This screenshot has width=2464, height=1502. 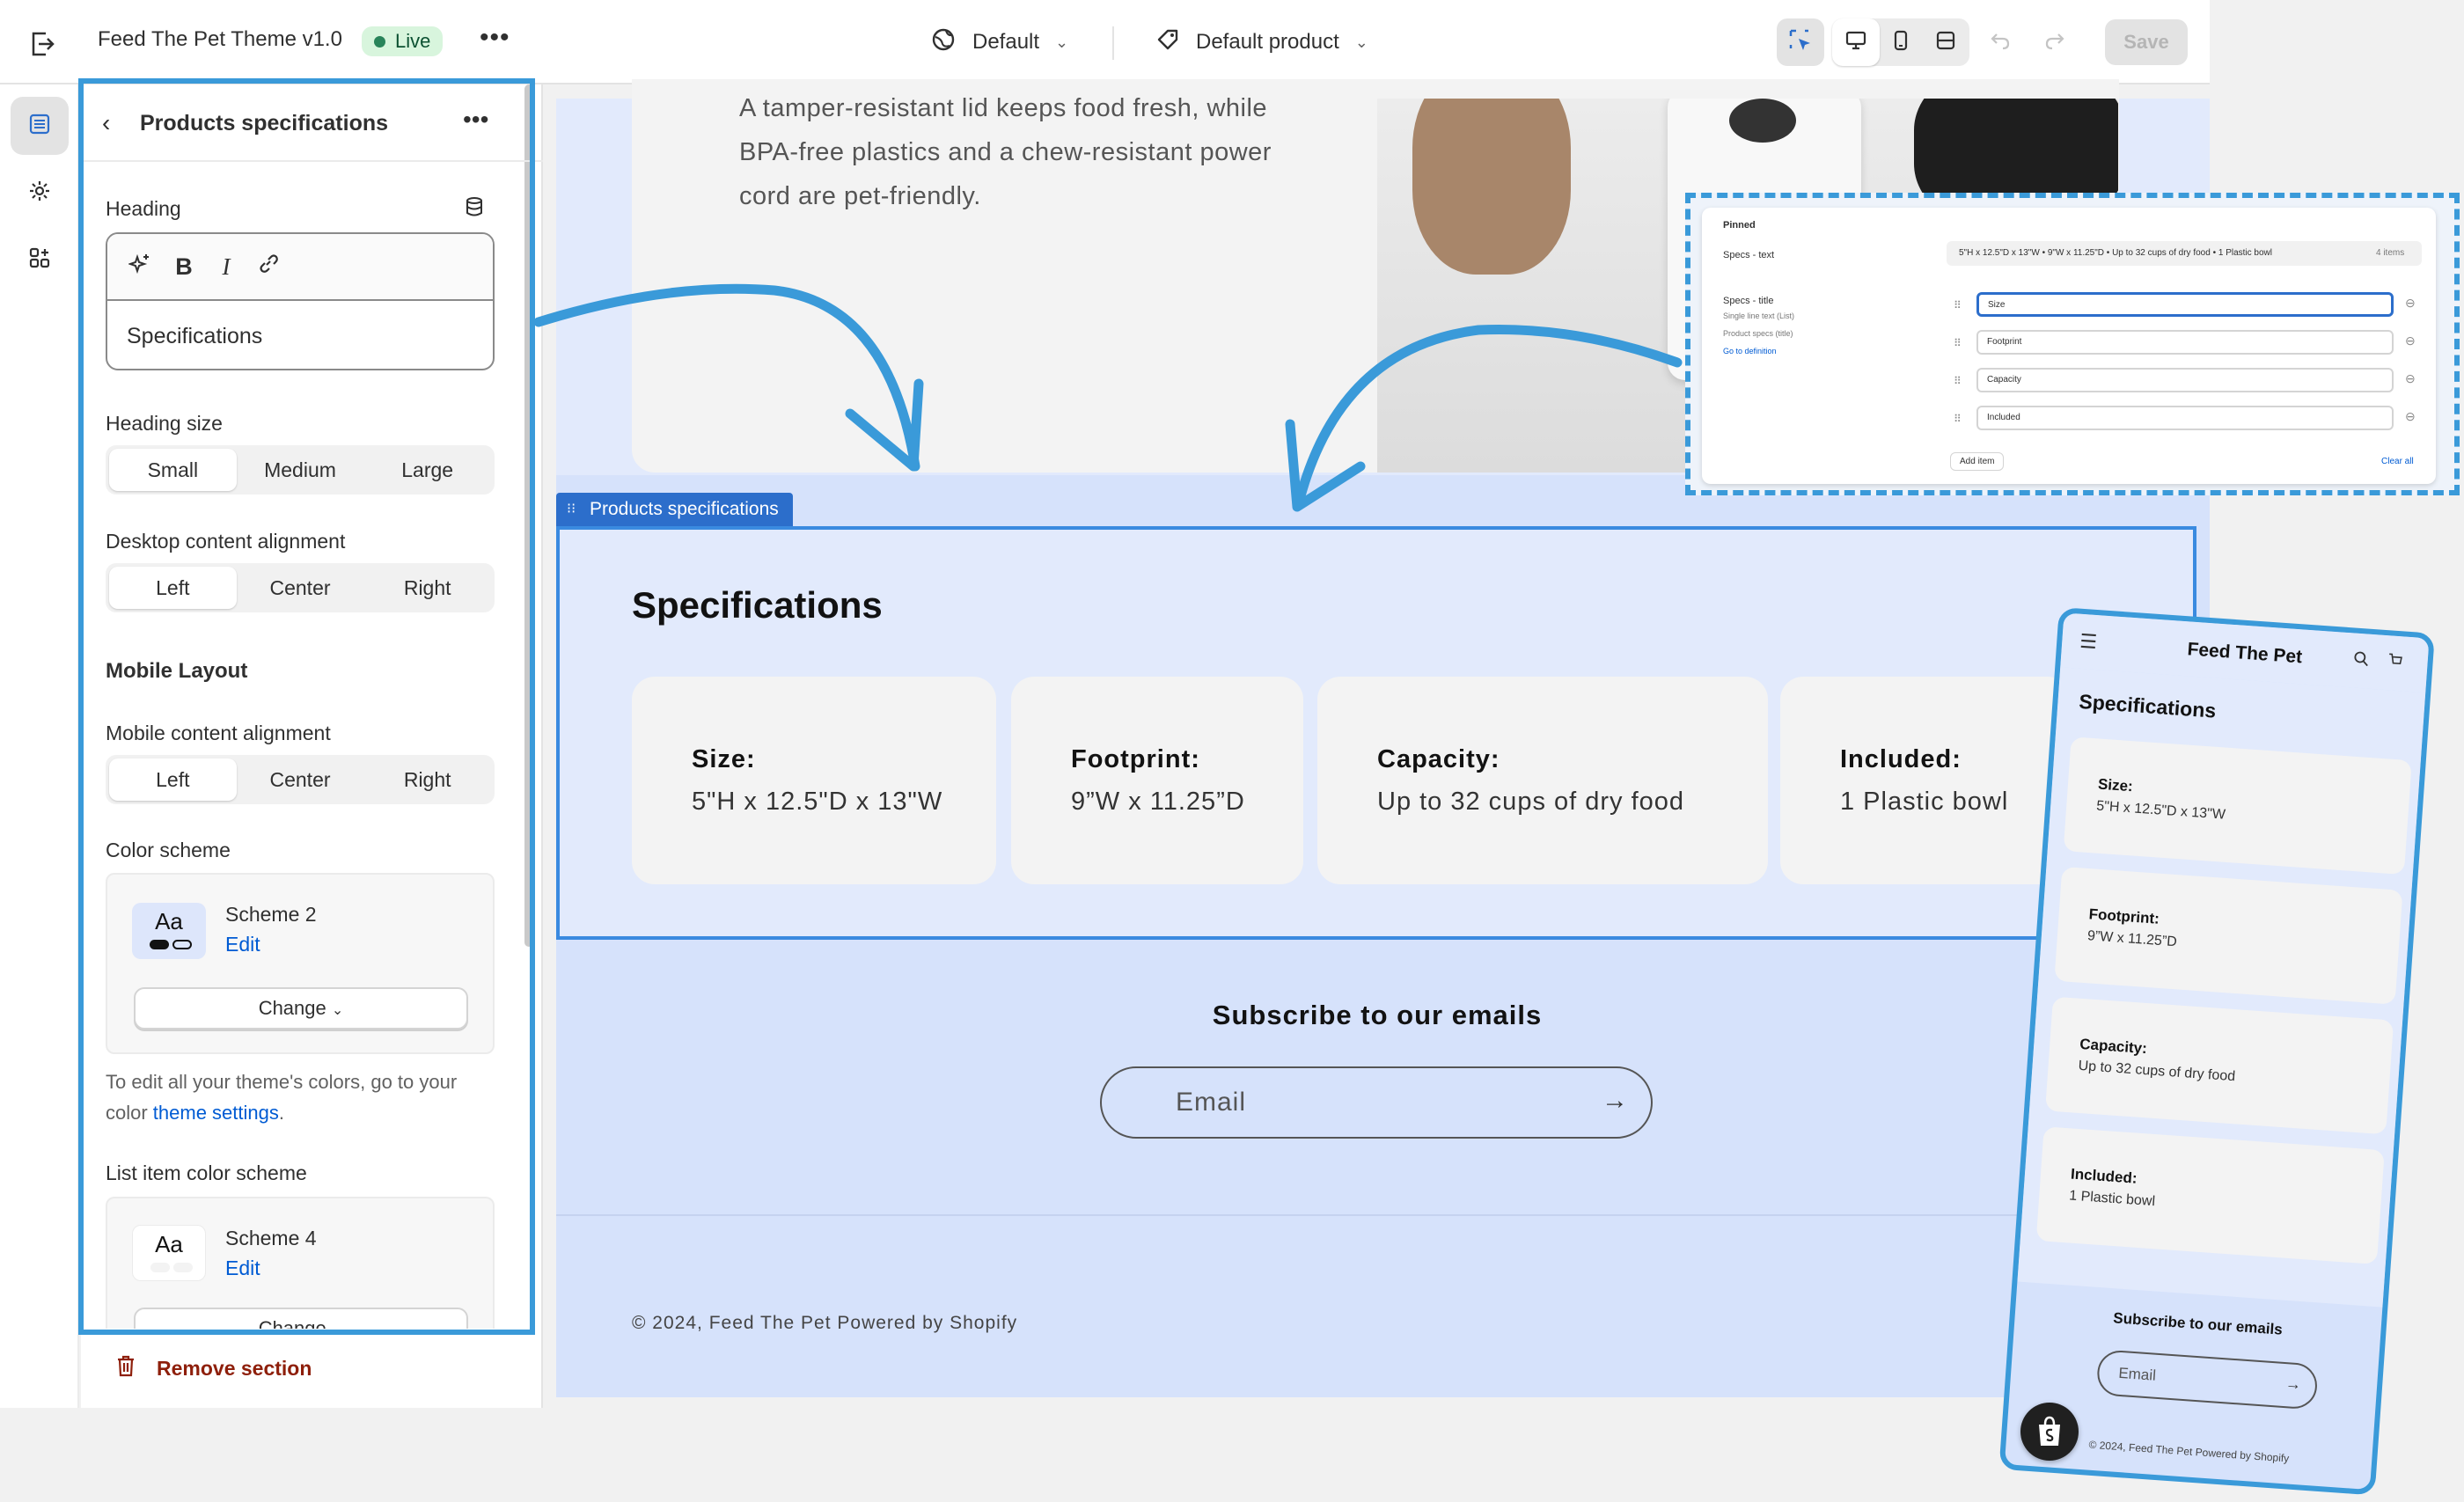 What do you see at coordinates (140, 267) in the screenshot?
I see `ai-sparkle-icon` at bounding box center [140, 267].